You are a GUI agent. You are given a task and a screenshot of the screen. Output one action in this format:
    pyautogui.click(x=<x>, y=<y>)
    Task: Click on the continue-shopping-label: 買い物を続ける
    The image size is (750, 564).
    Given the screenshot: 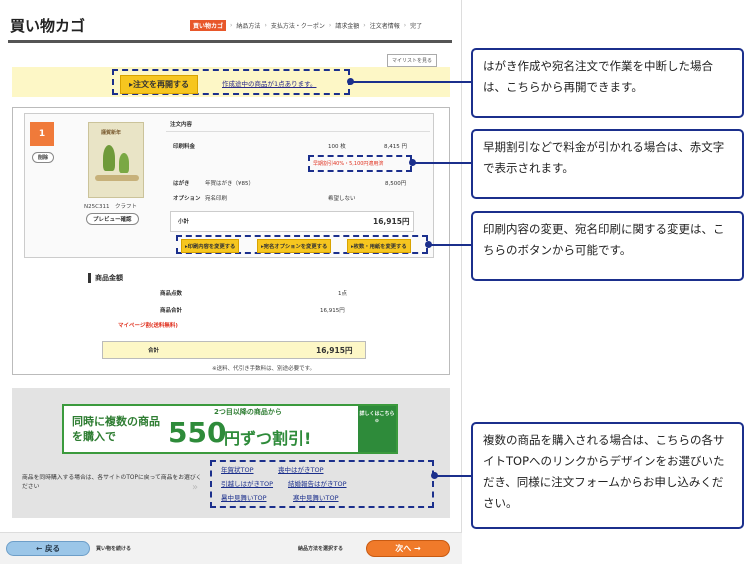 What is the action you would take?
    pyautogui.click(x=114, y=549)
    